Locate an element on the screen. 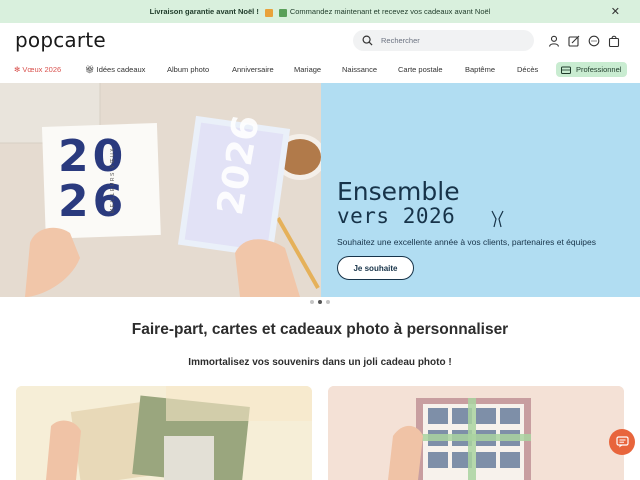 The width and height of the screenshot is (640, 480). champagne-icon is located at coordinates (497, 219).